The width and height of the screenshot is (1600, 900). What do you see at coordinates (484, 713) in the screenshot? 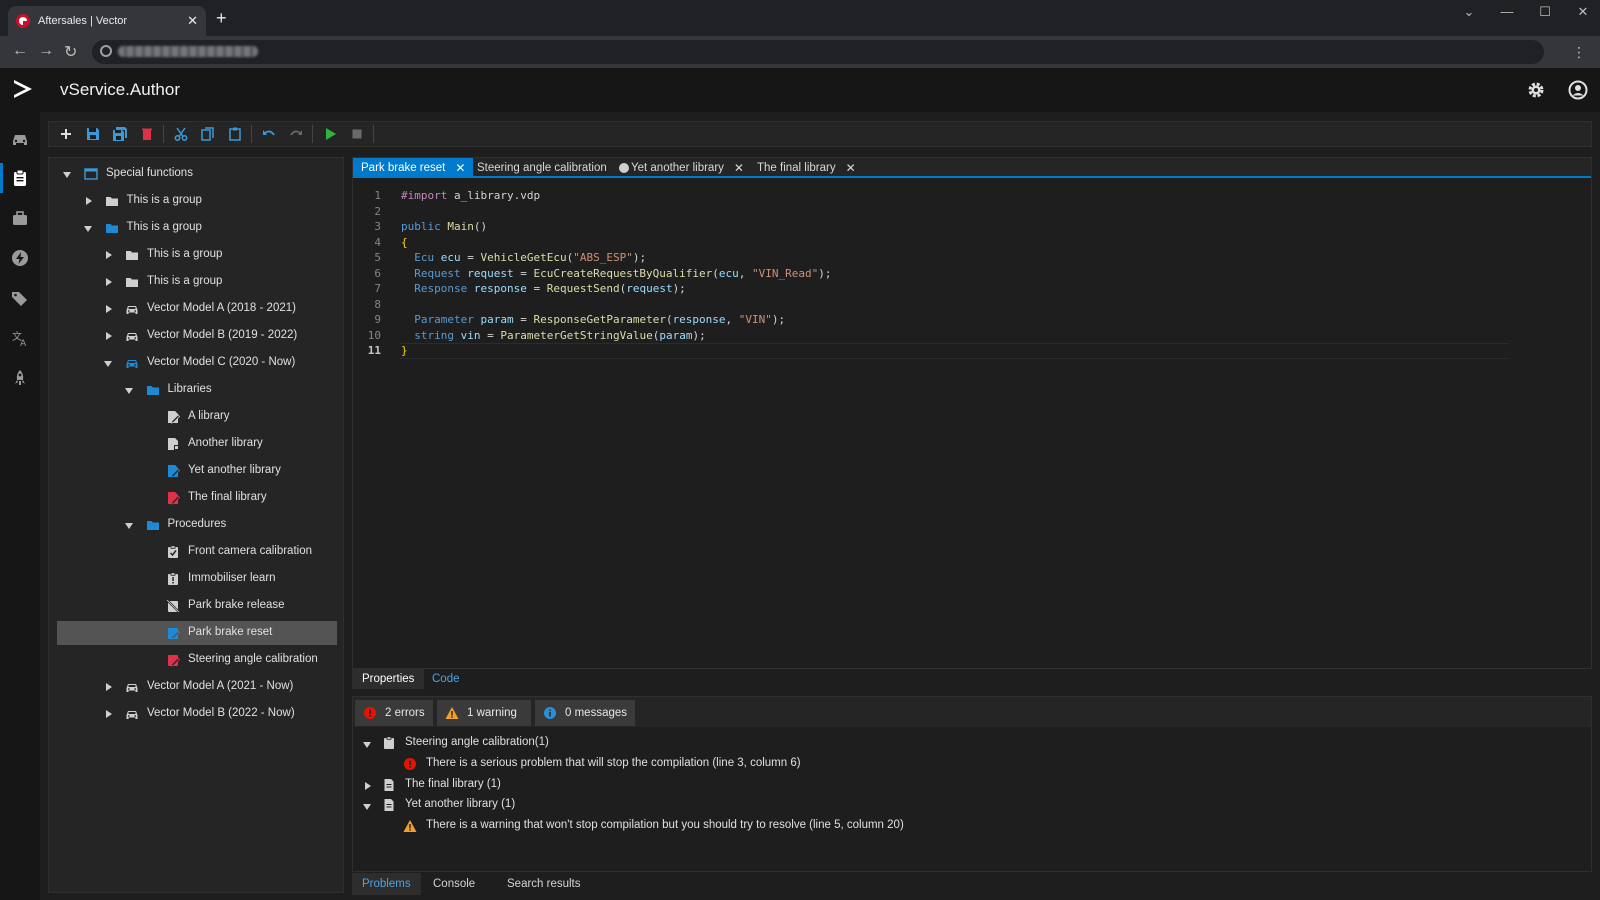
I see `problem-filter: 1 warning` at bounding box center [484, 713].